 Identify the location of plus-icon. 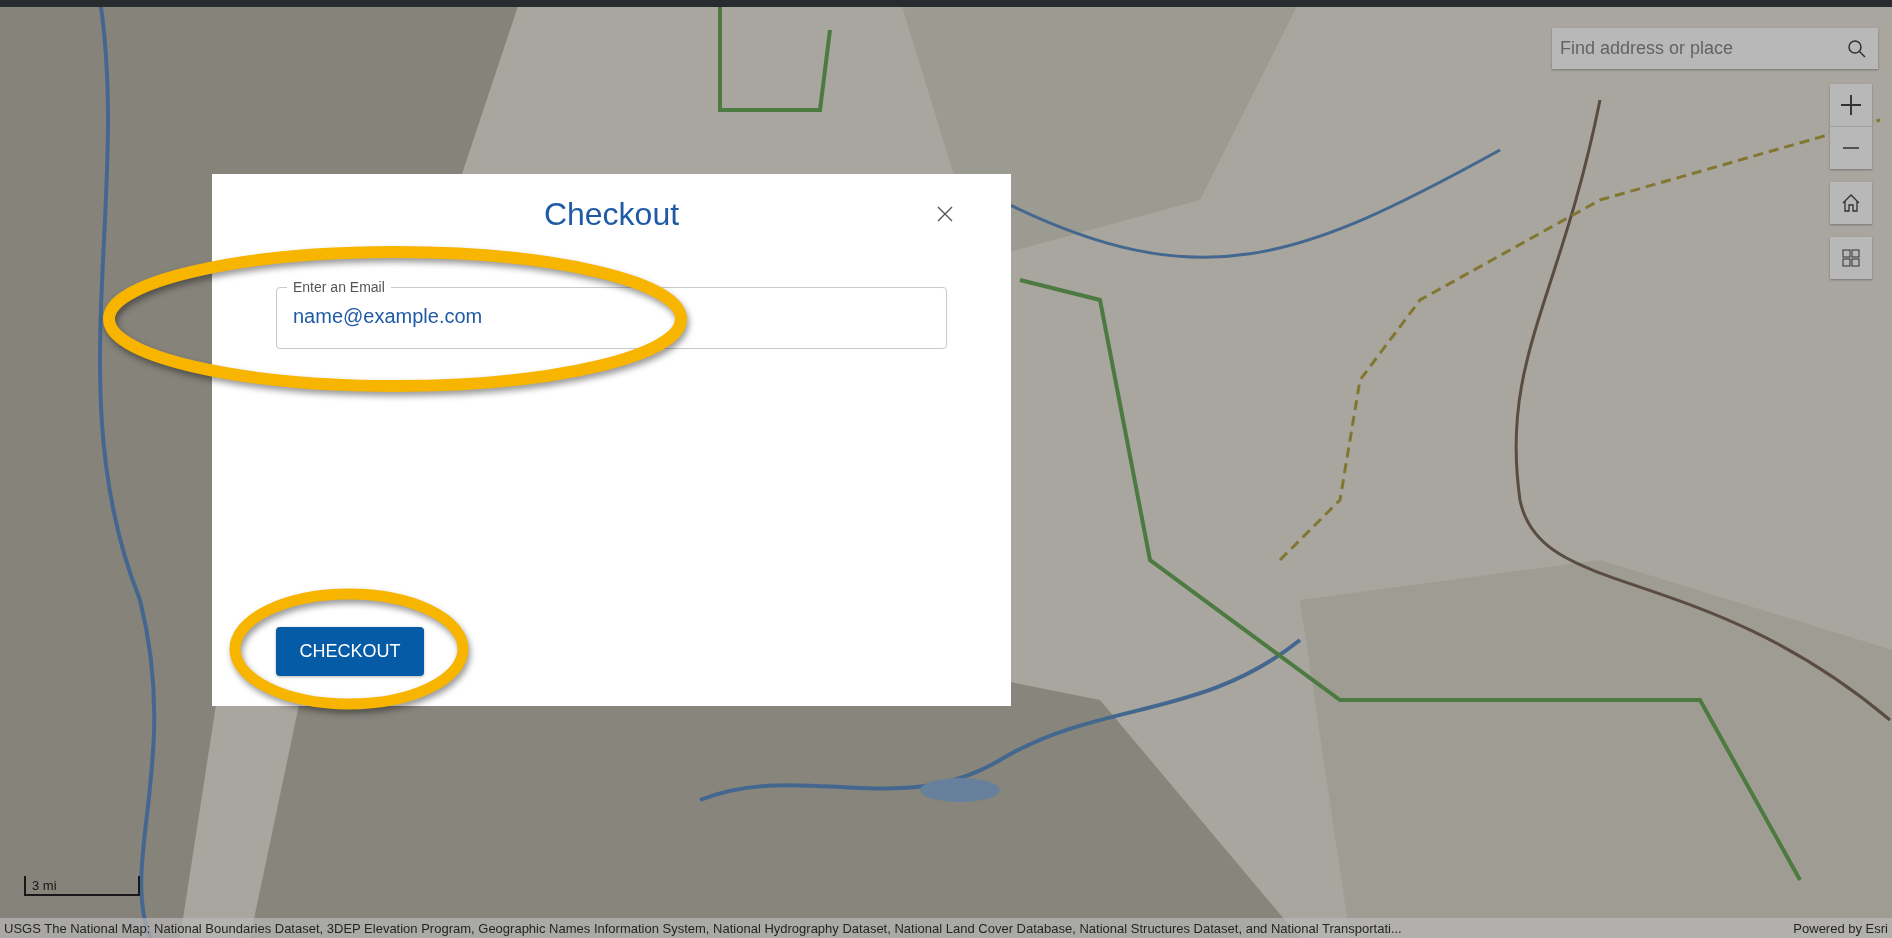
(1851, 105).